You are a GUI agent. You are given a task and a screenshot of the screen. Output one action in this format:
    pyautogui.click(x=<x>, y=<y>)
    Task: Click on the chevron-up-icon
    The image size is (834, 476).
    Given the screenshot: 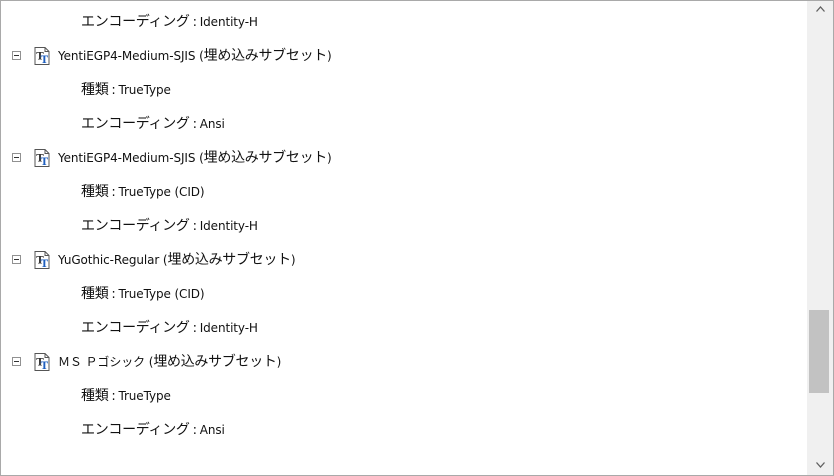 What is the action you would take?
    pyautogui.click(x=820, y=9)
    